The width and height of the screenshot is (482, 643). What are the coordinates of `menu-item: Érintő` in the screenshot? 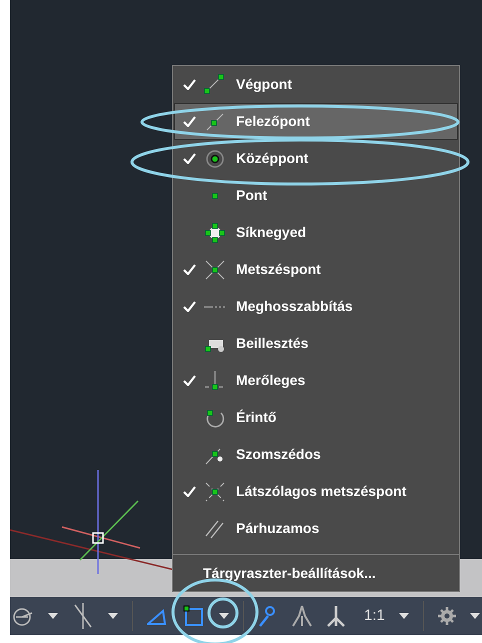 It's located at (316, 417).